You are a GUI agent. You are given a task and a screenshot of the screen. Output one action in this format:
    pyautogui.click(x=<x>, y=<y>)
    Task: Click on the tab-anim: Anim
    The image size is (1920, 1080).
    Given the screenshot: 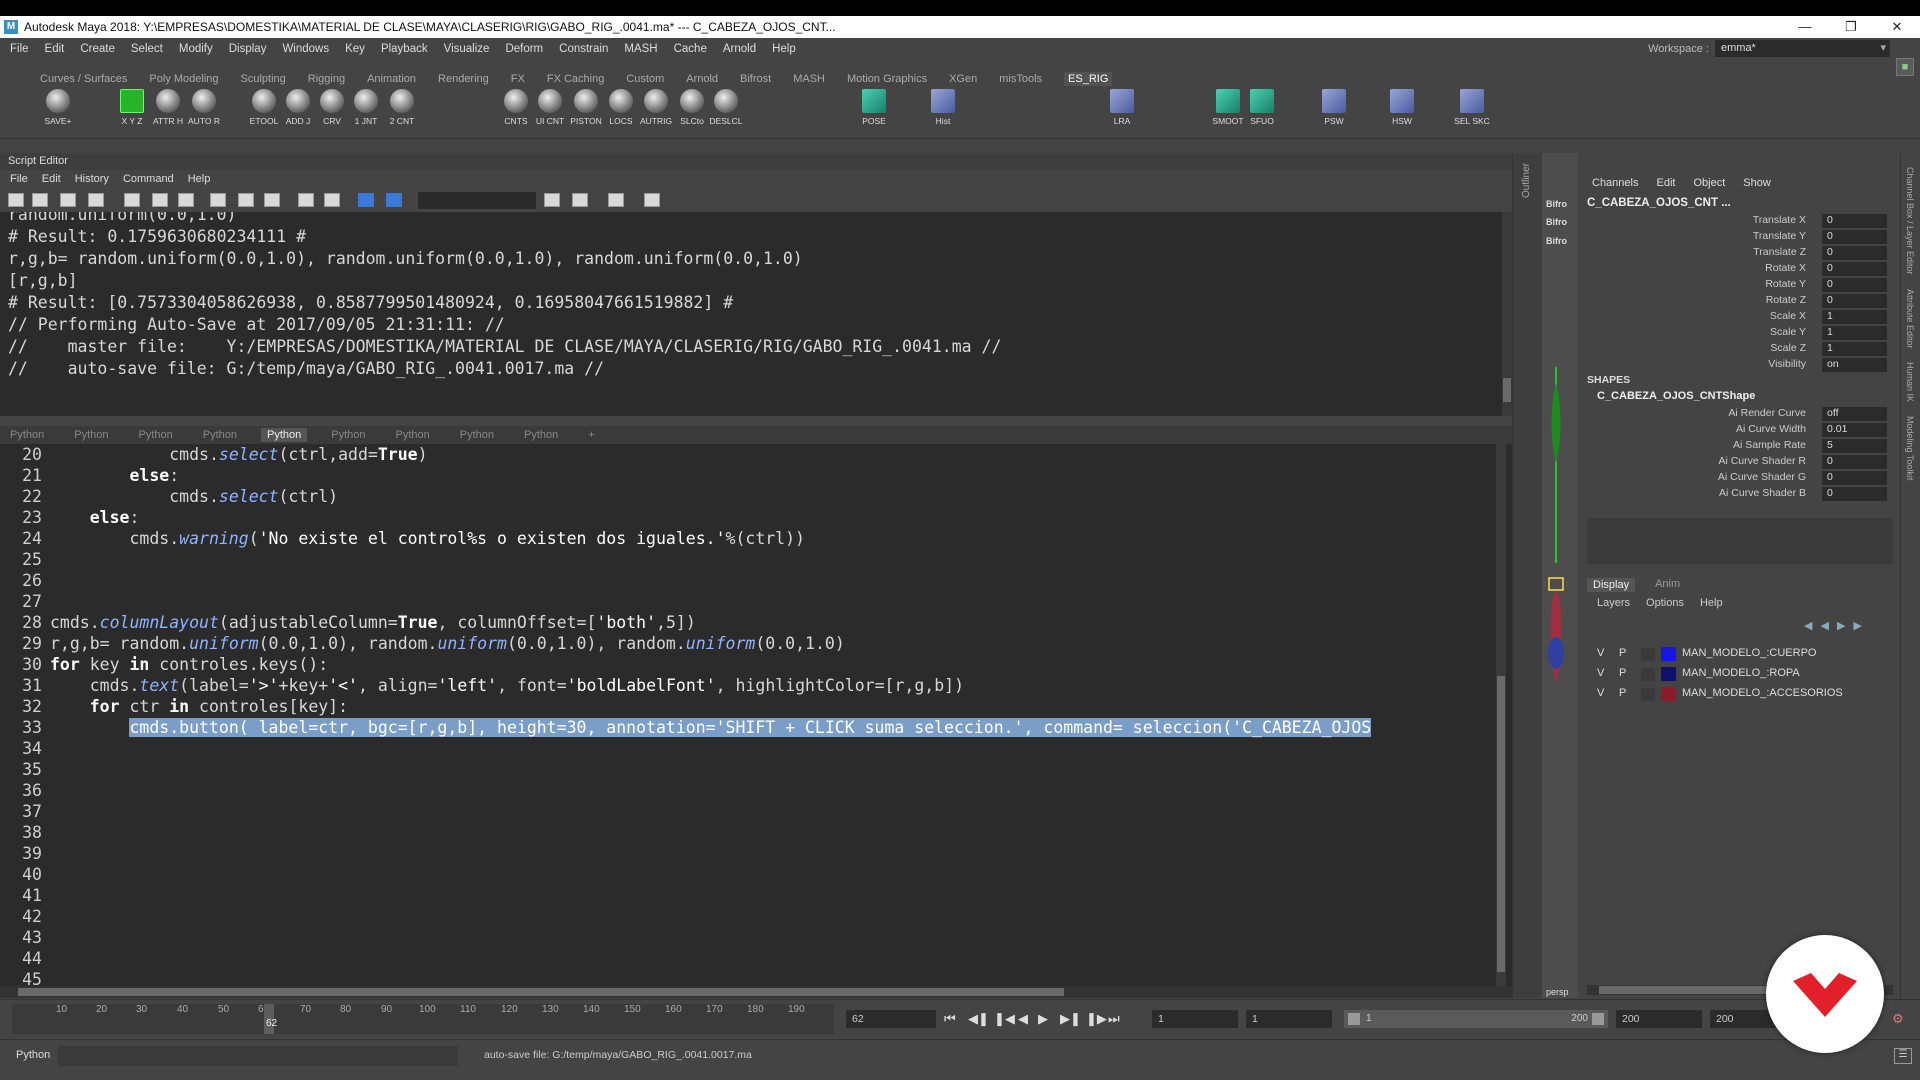 What is the action you would take?
    pyautogui.click(x=1667, y=585)
    